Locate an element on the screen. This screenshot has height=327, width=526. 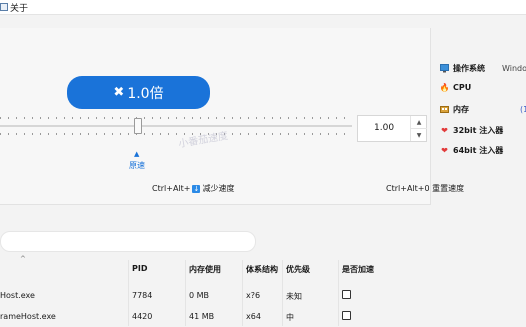
info-cpu: 🔥 CPU is located at coordinates (455, 87).